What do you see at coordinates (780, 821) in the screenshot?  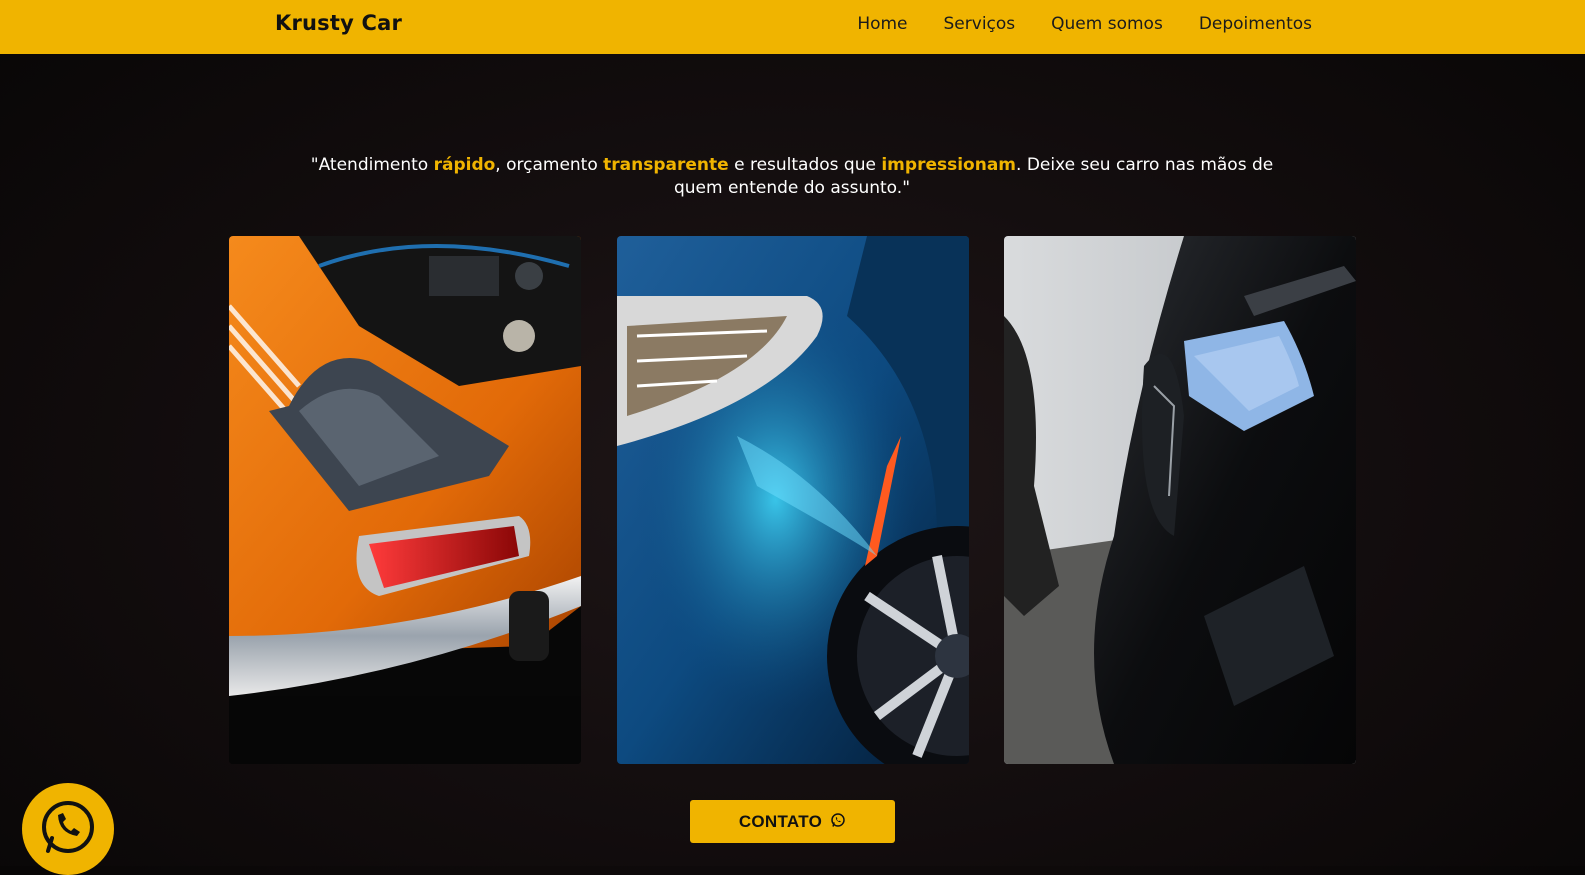 I see `contact-label: CONTATO` at bounding box center [780, 821].